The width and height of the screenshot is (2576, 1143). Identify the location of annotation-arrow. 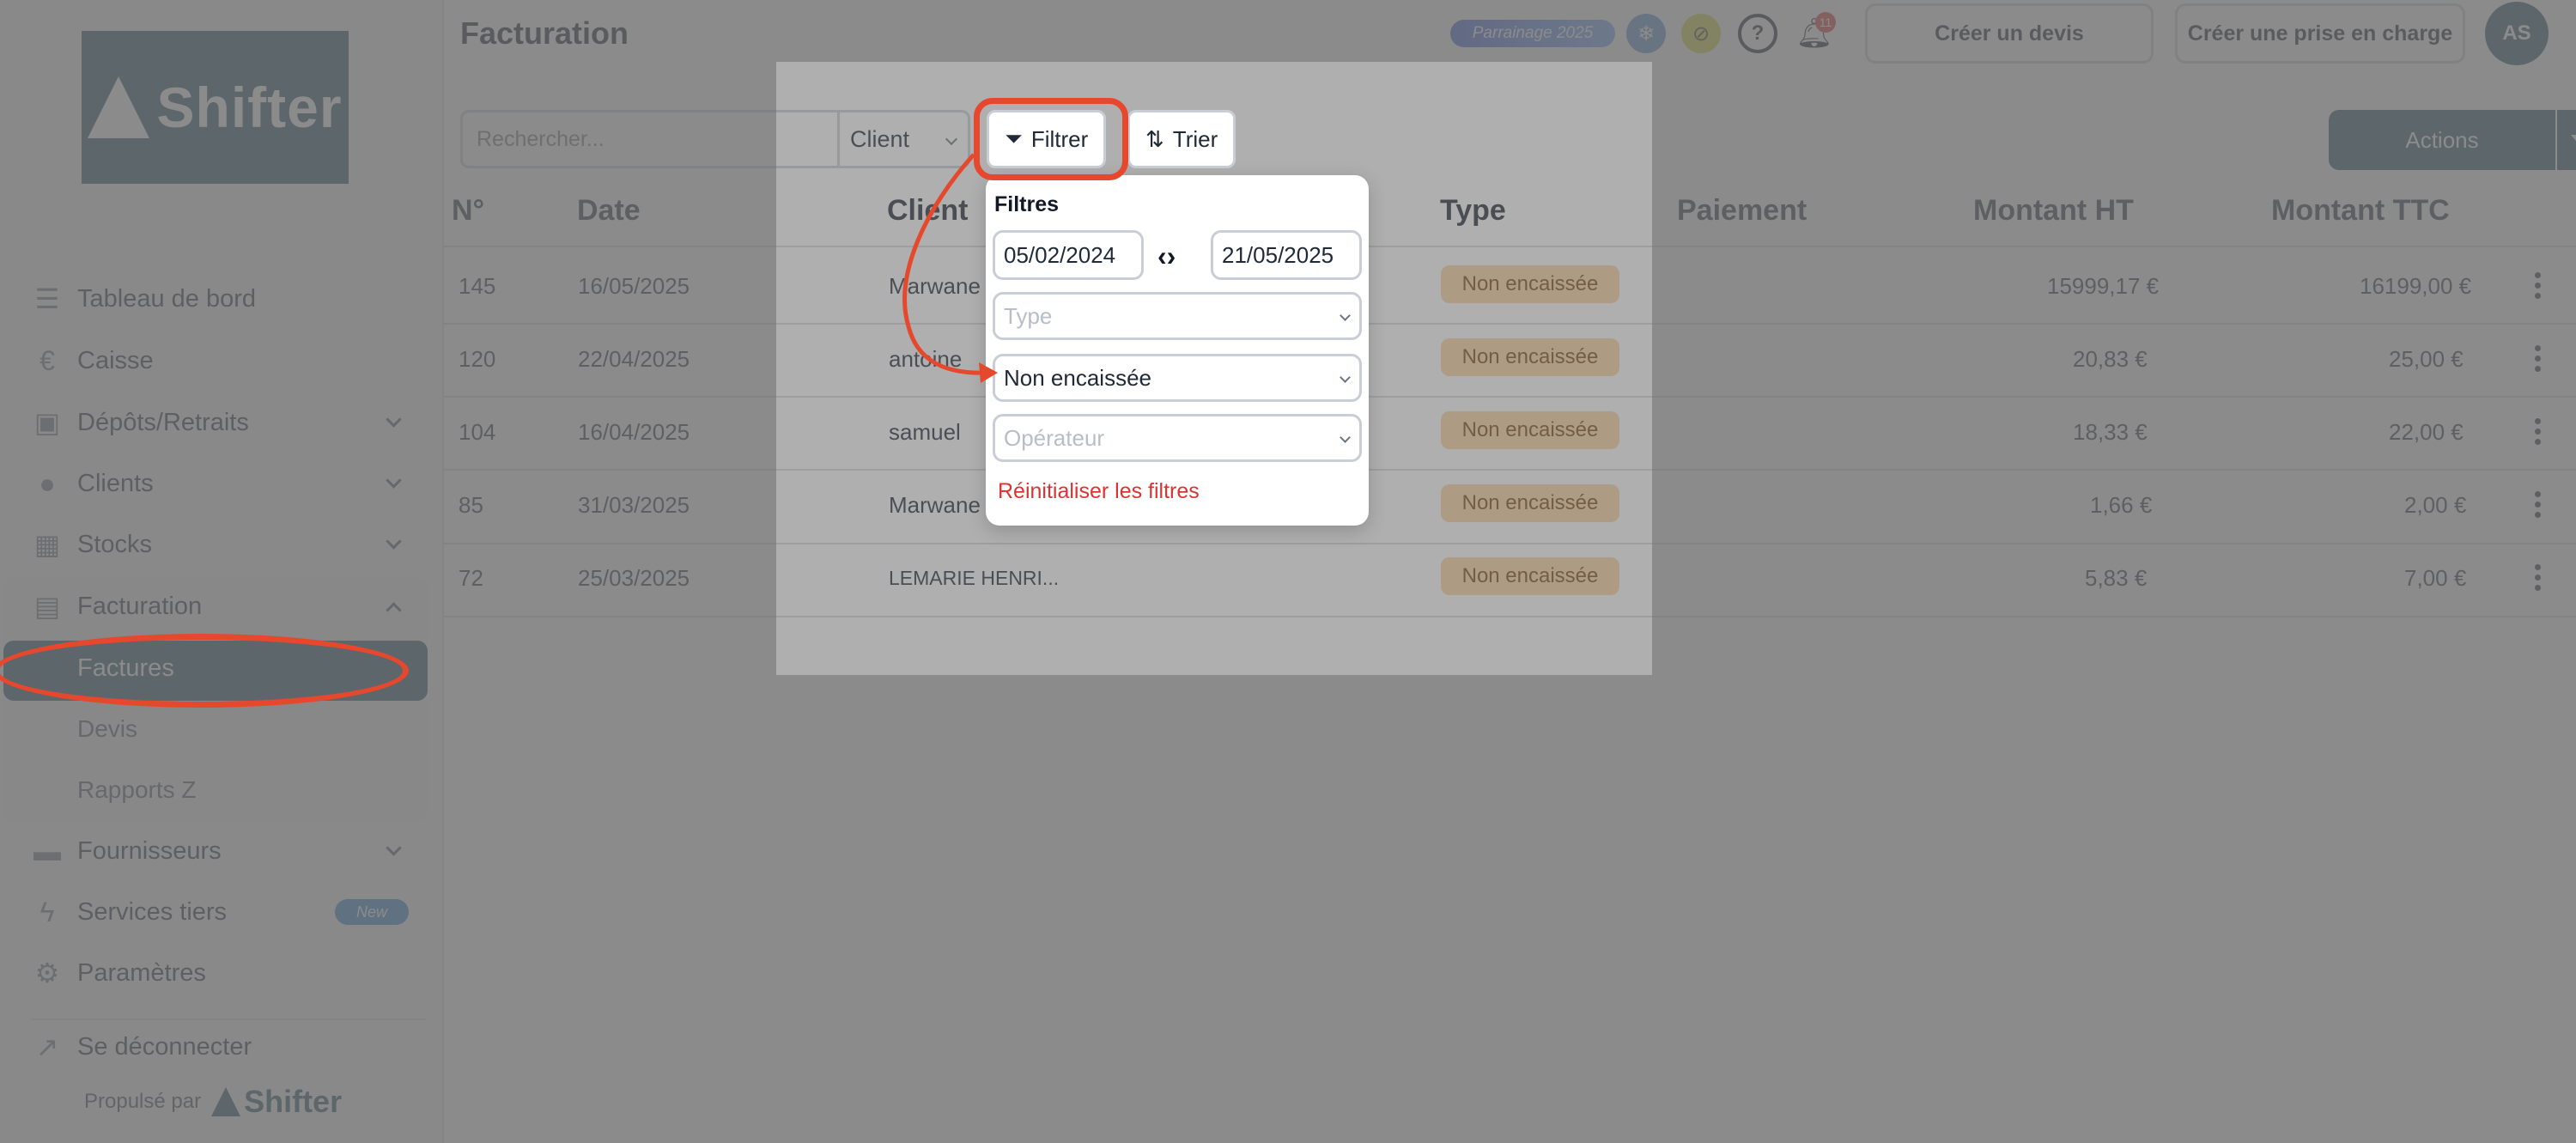
(950, 268).